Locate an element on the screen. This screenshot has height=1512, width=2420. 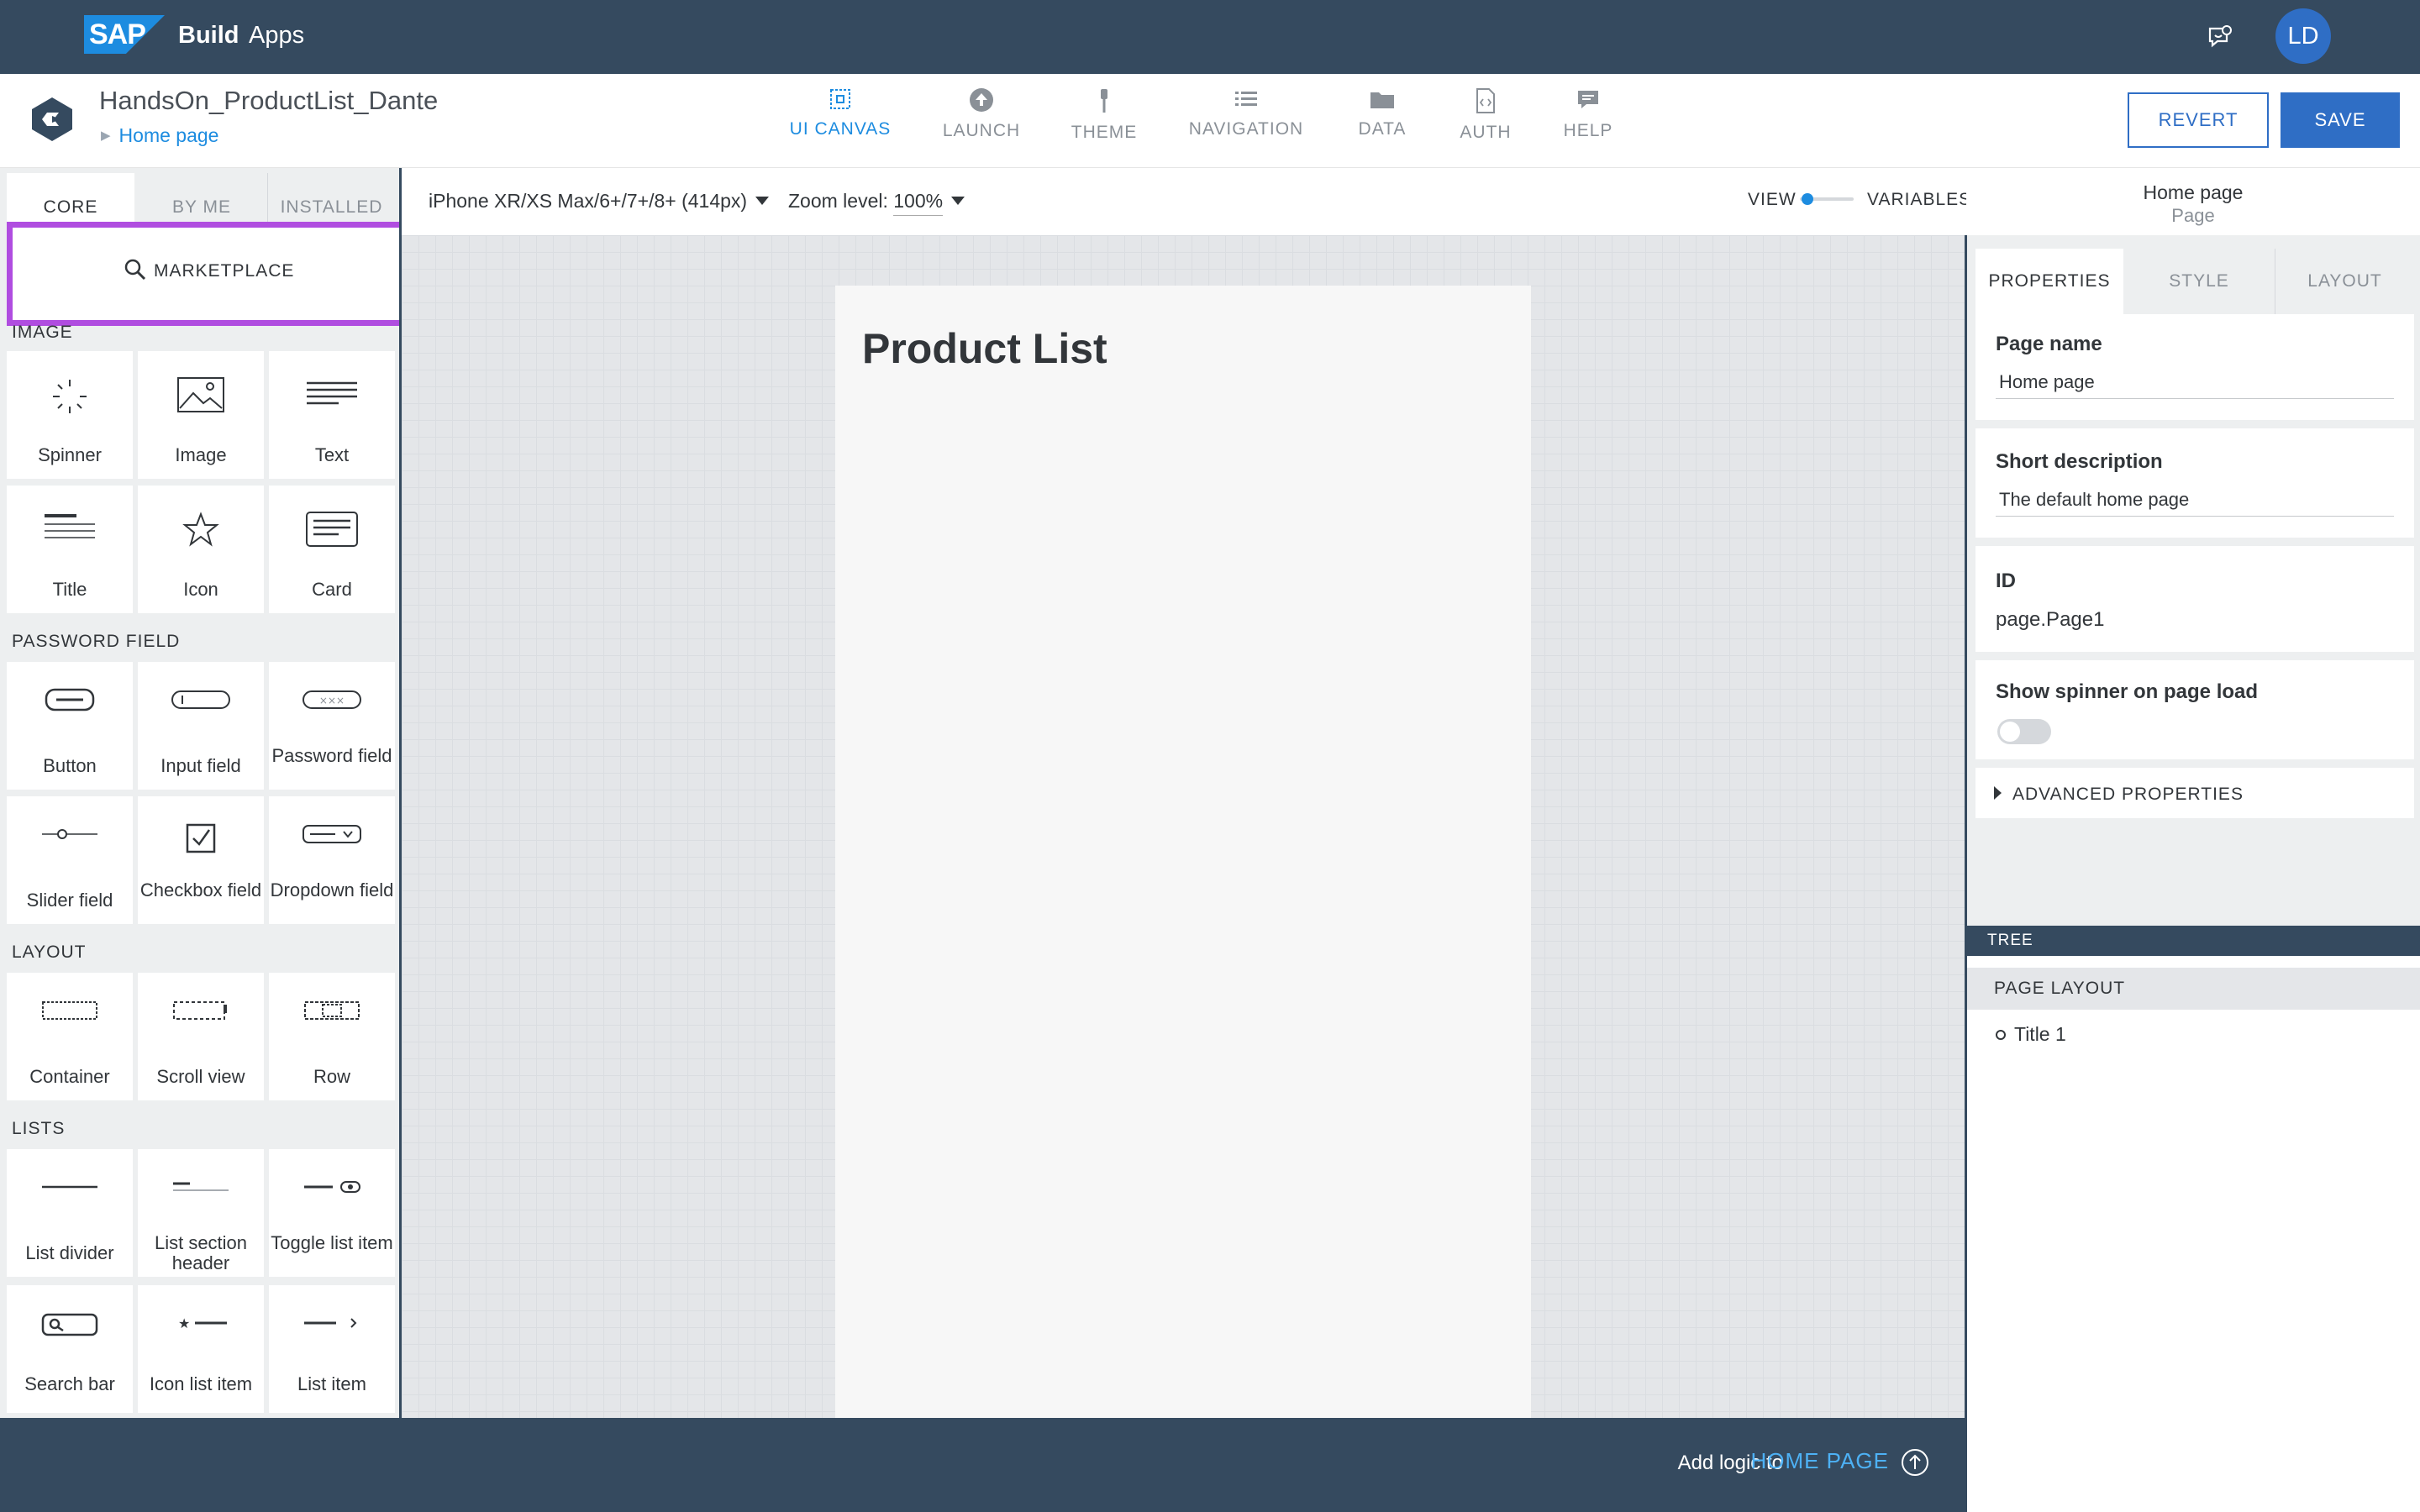
tile-label: List item is located at coordinates (331, 1383).